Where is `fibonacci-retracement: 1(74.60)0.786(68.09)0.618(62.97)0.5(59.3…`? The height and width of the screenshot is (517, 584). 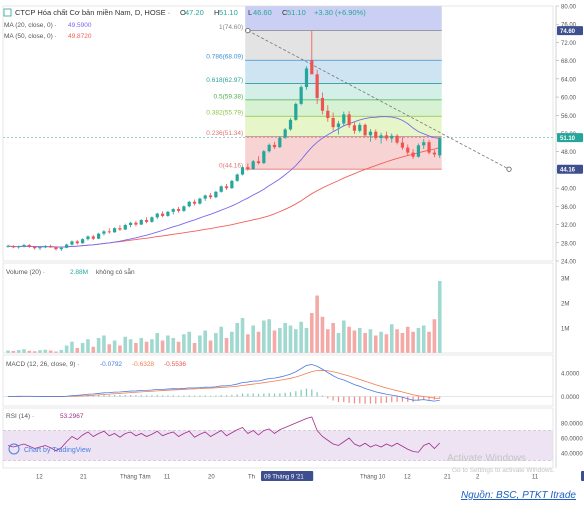
fibonacci-retracement: 1(74.60)0.786(68.09)0.618(62.97)0.5(59.3… is located at coordinates (323, 88).